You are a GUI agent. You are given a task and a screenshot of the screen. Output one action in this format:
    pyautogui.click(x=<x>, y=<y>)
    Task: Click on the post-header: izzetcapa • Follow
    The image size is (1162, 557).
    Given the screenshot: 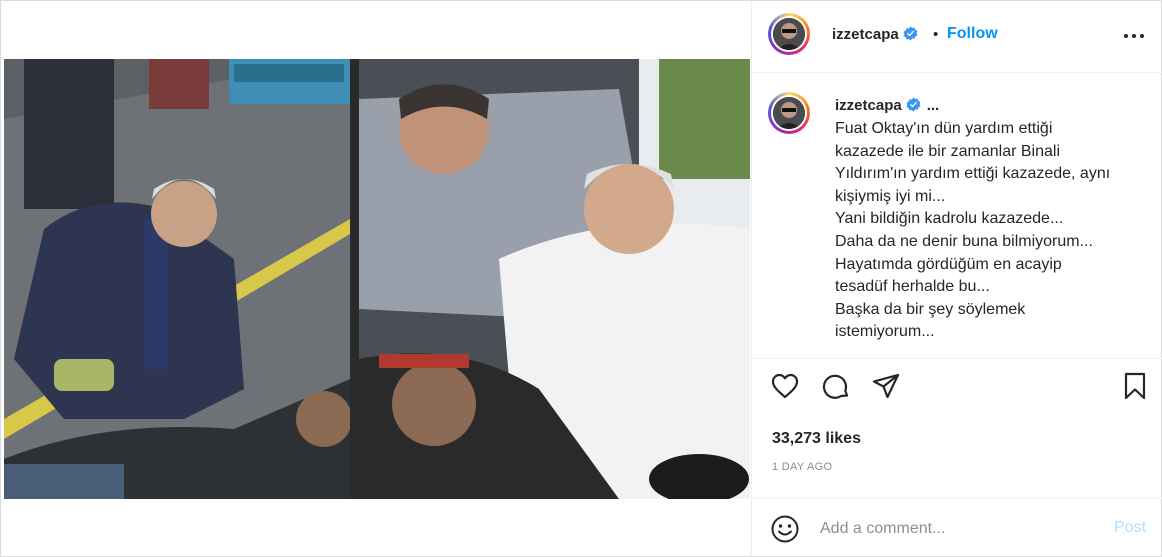 What is the action you would take?
    pyautogui.click(x=957, y=37)
    